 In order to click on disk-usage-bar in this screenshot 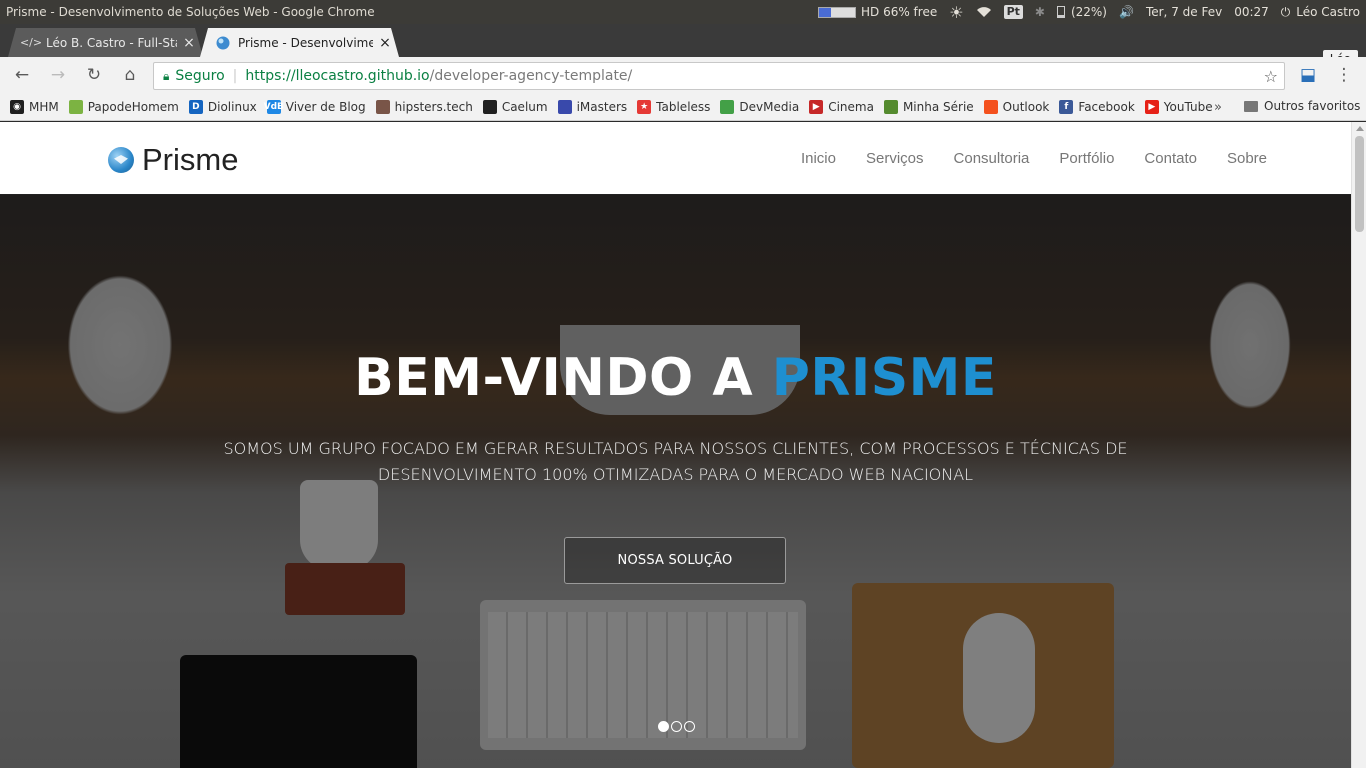, I will do `click(836, 12)`.